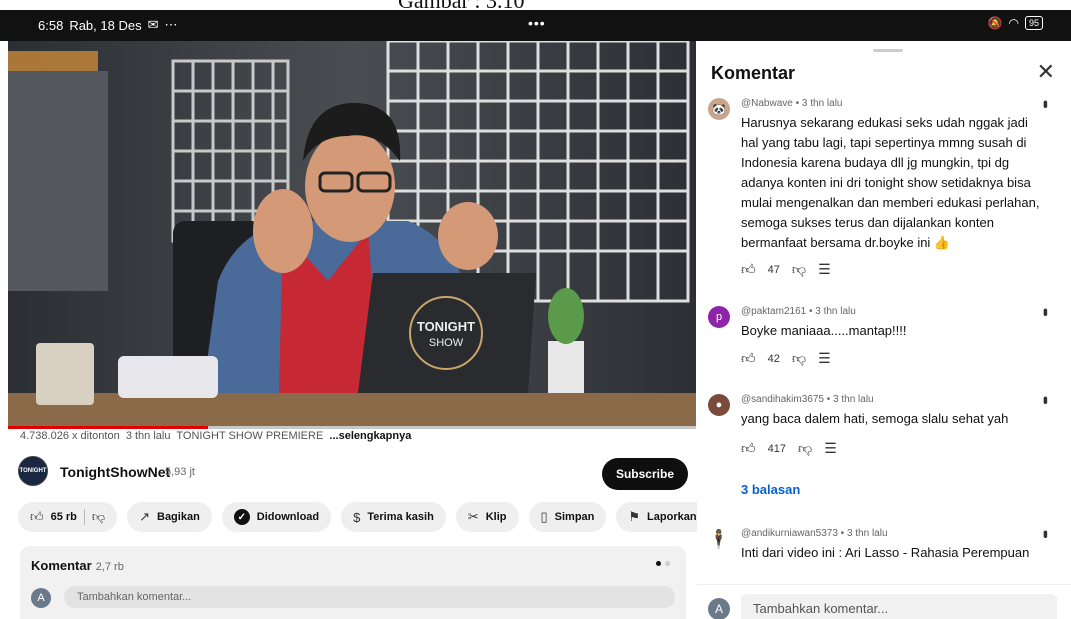  I want to click on panel-title: Komentar, so click(753, 73).